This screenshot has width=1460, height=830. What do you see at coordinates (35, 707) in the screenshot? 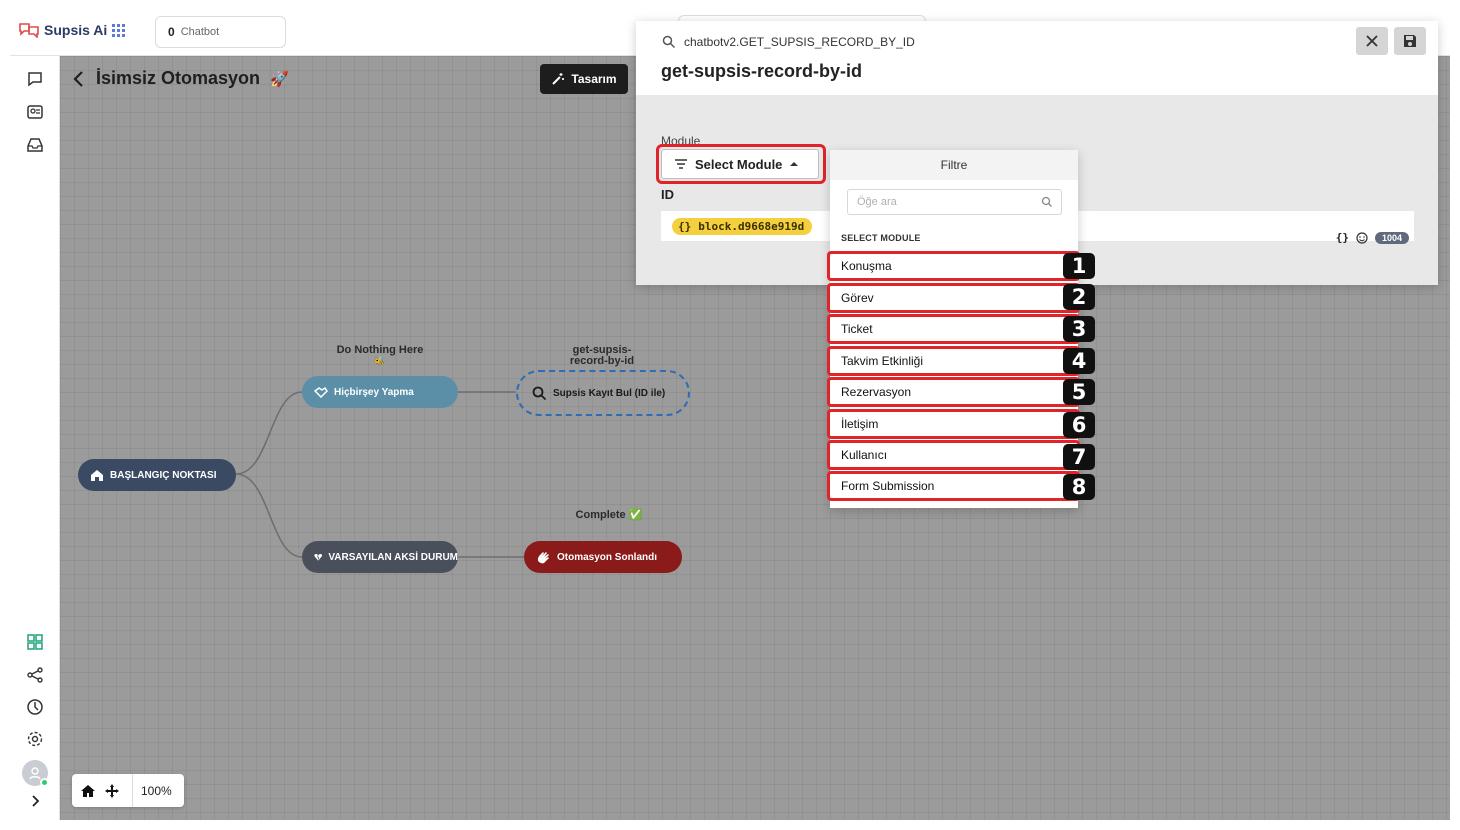
I see `history-icon` at bounding box center [35, 707].